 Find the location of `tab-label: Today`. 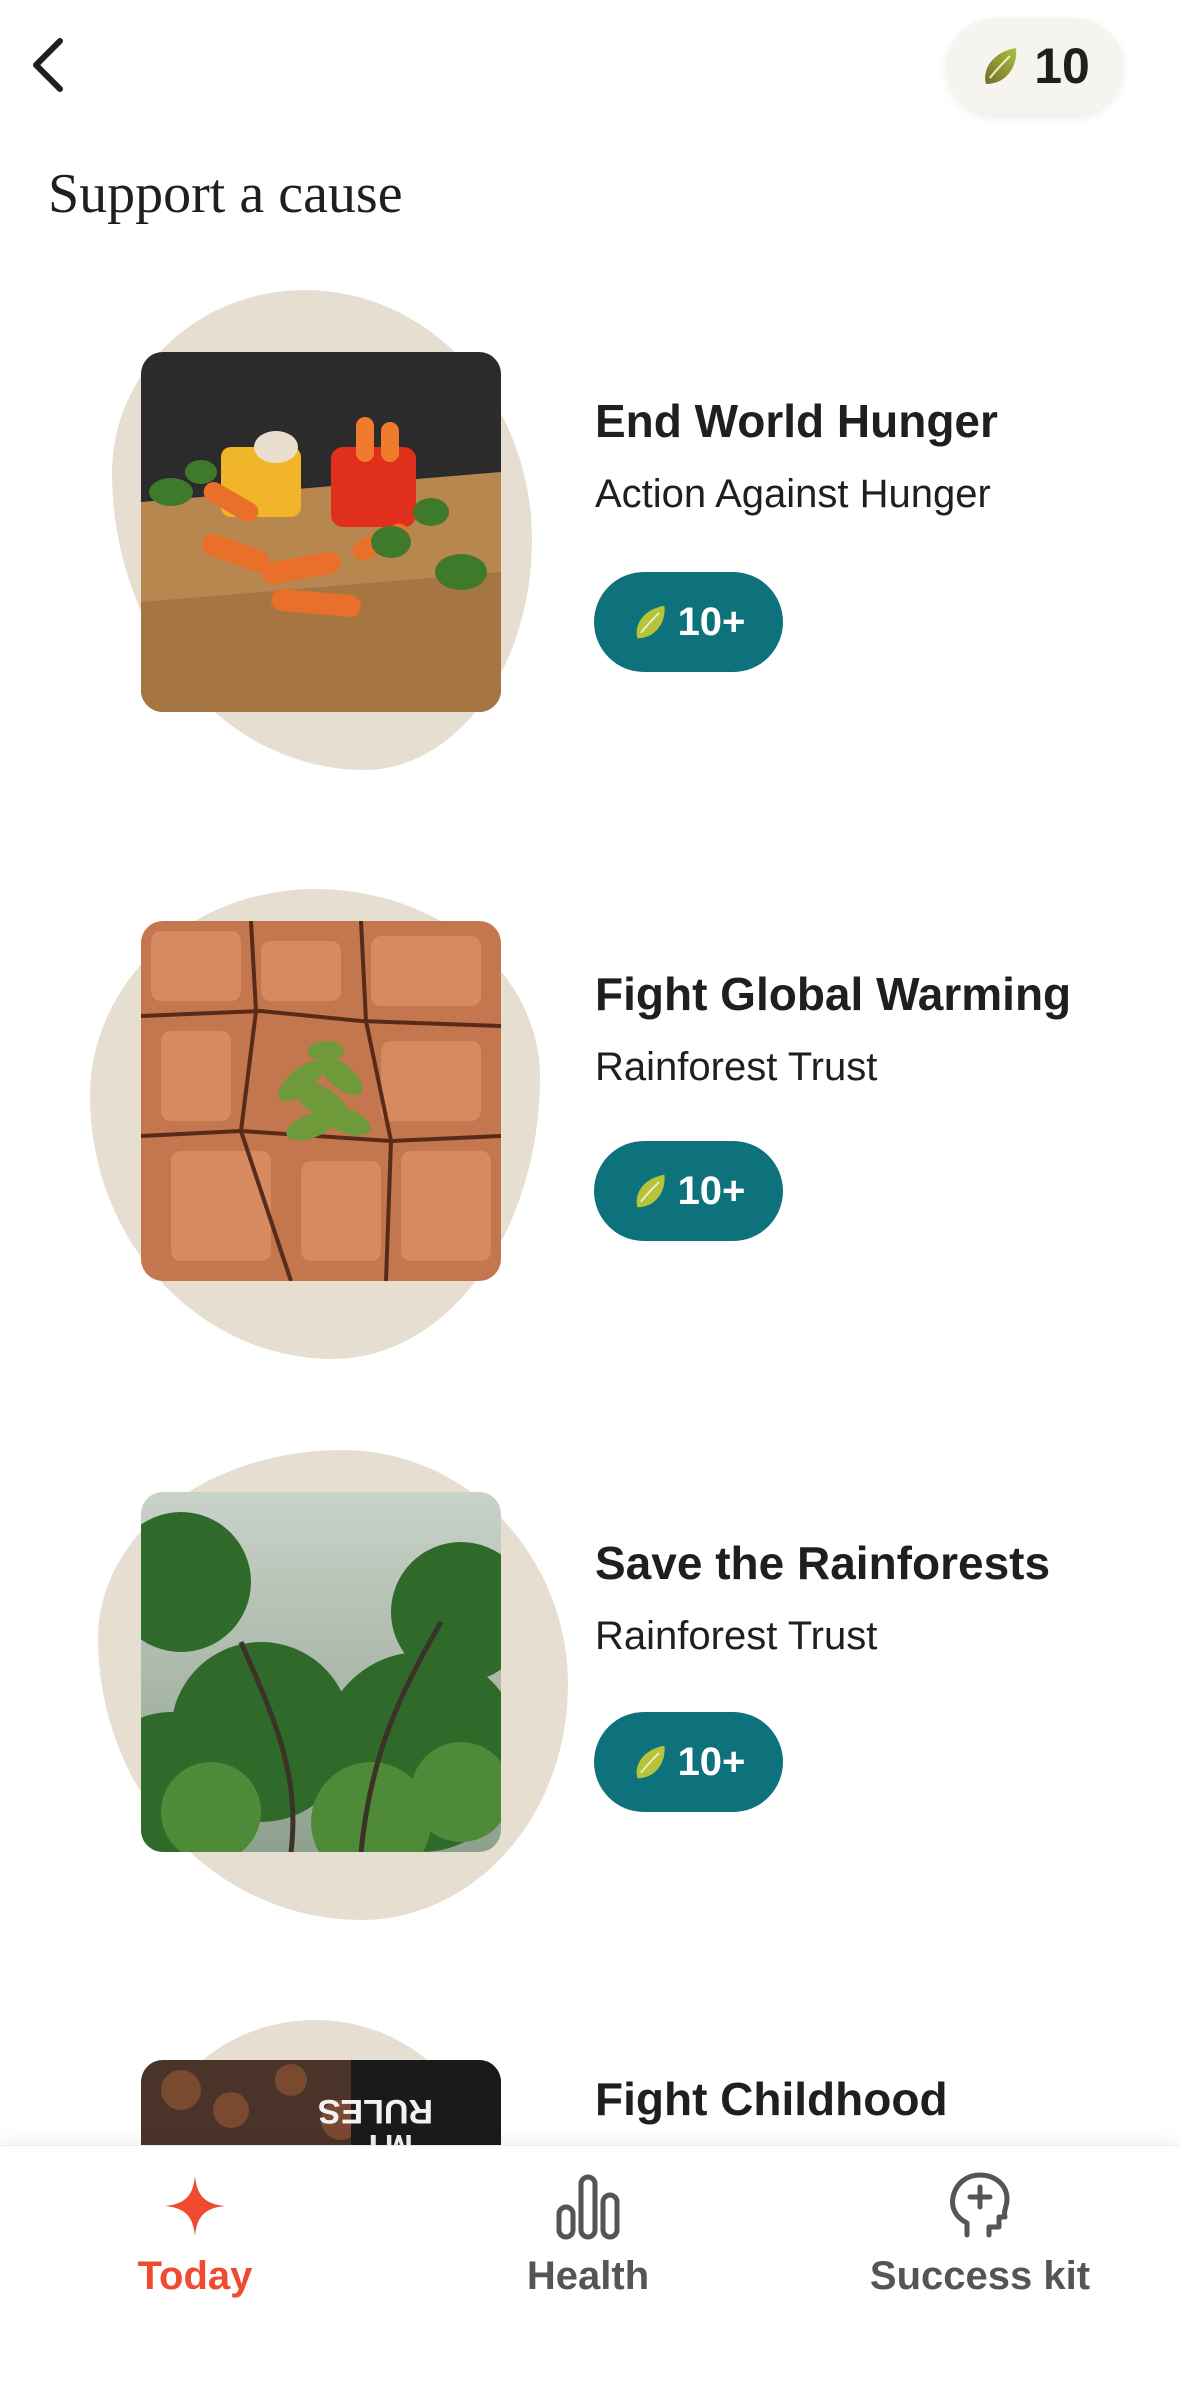

tab-label: Today is located at coordinates (195, 2276).